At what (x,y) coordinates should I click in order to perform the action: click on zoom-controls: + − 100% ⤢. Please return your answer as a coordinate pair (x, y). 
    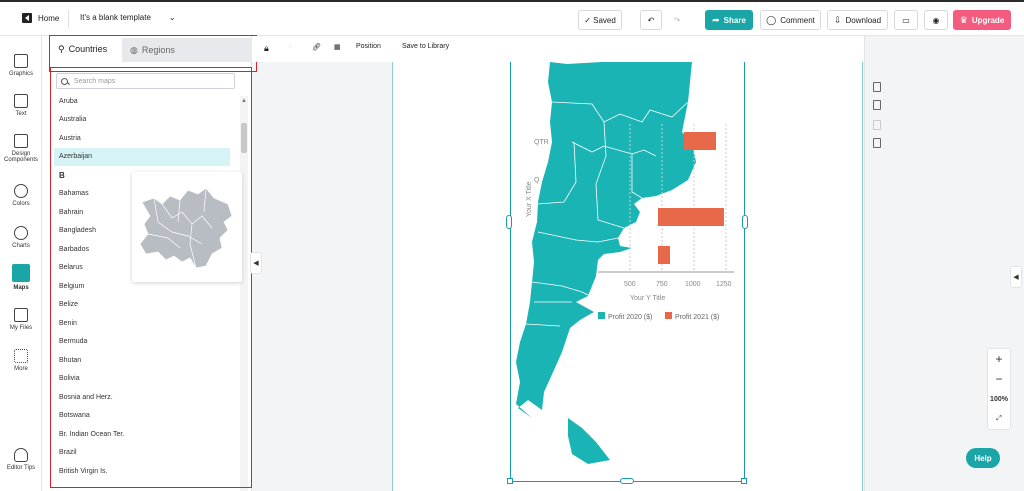
    Looking at the image, I should click on (999, 389).